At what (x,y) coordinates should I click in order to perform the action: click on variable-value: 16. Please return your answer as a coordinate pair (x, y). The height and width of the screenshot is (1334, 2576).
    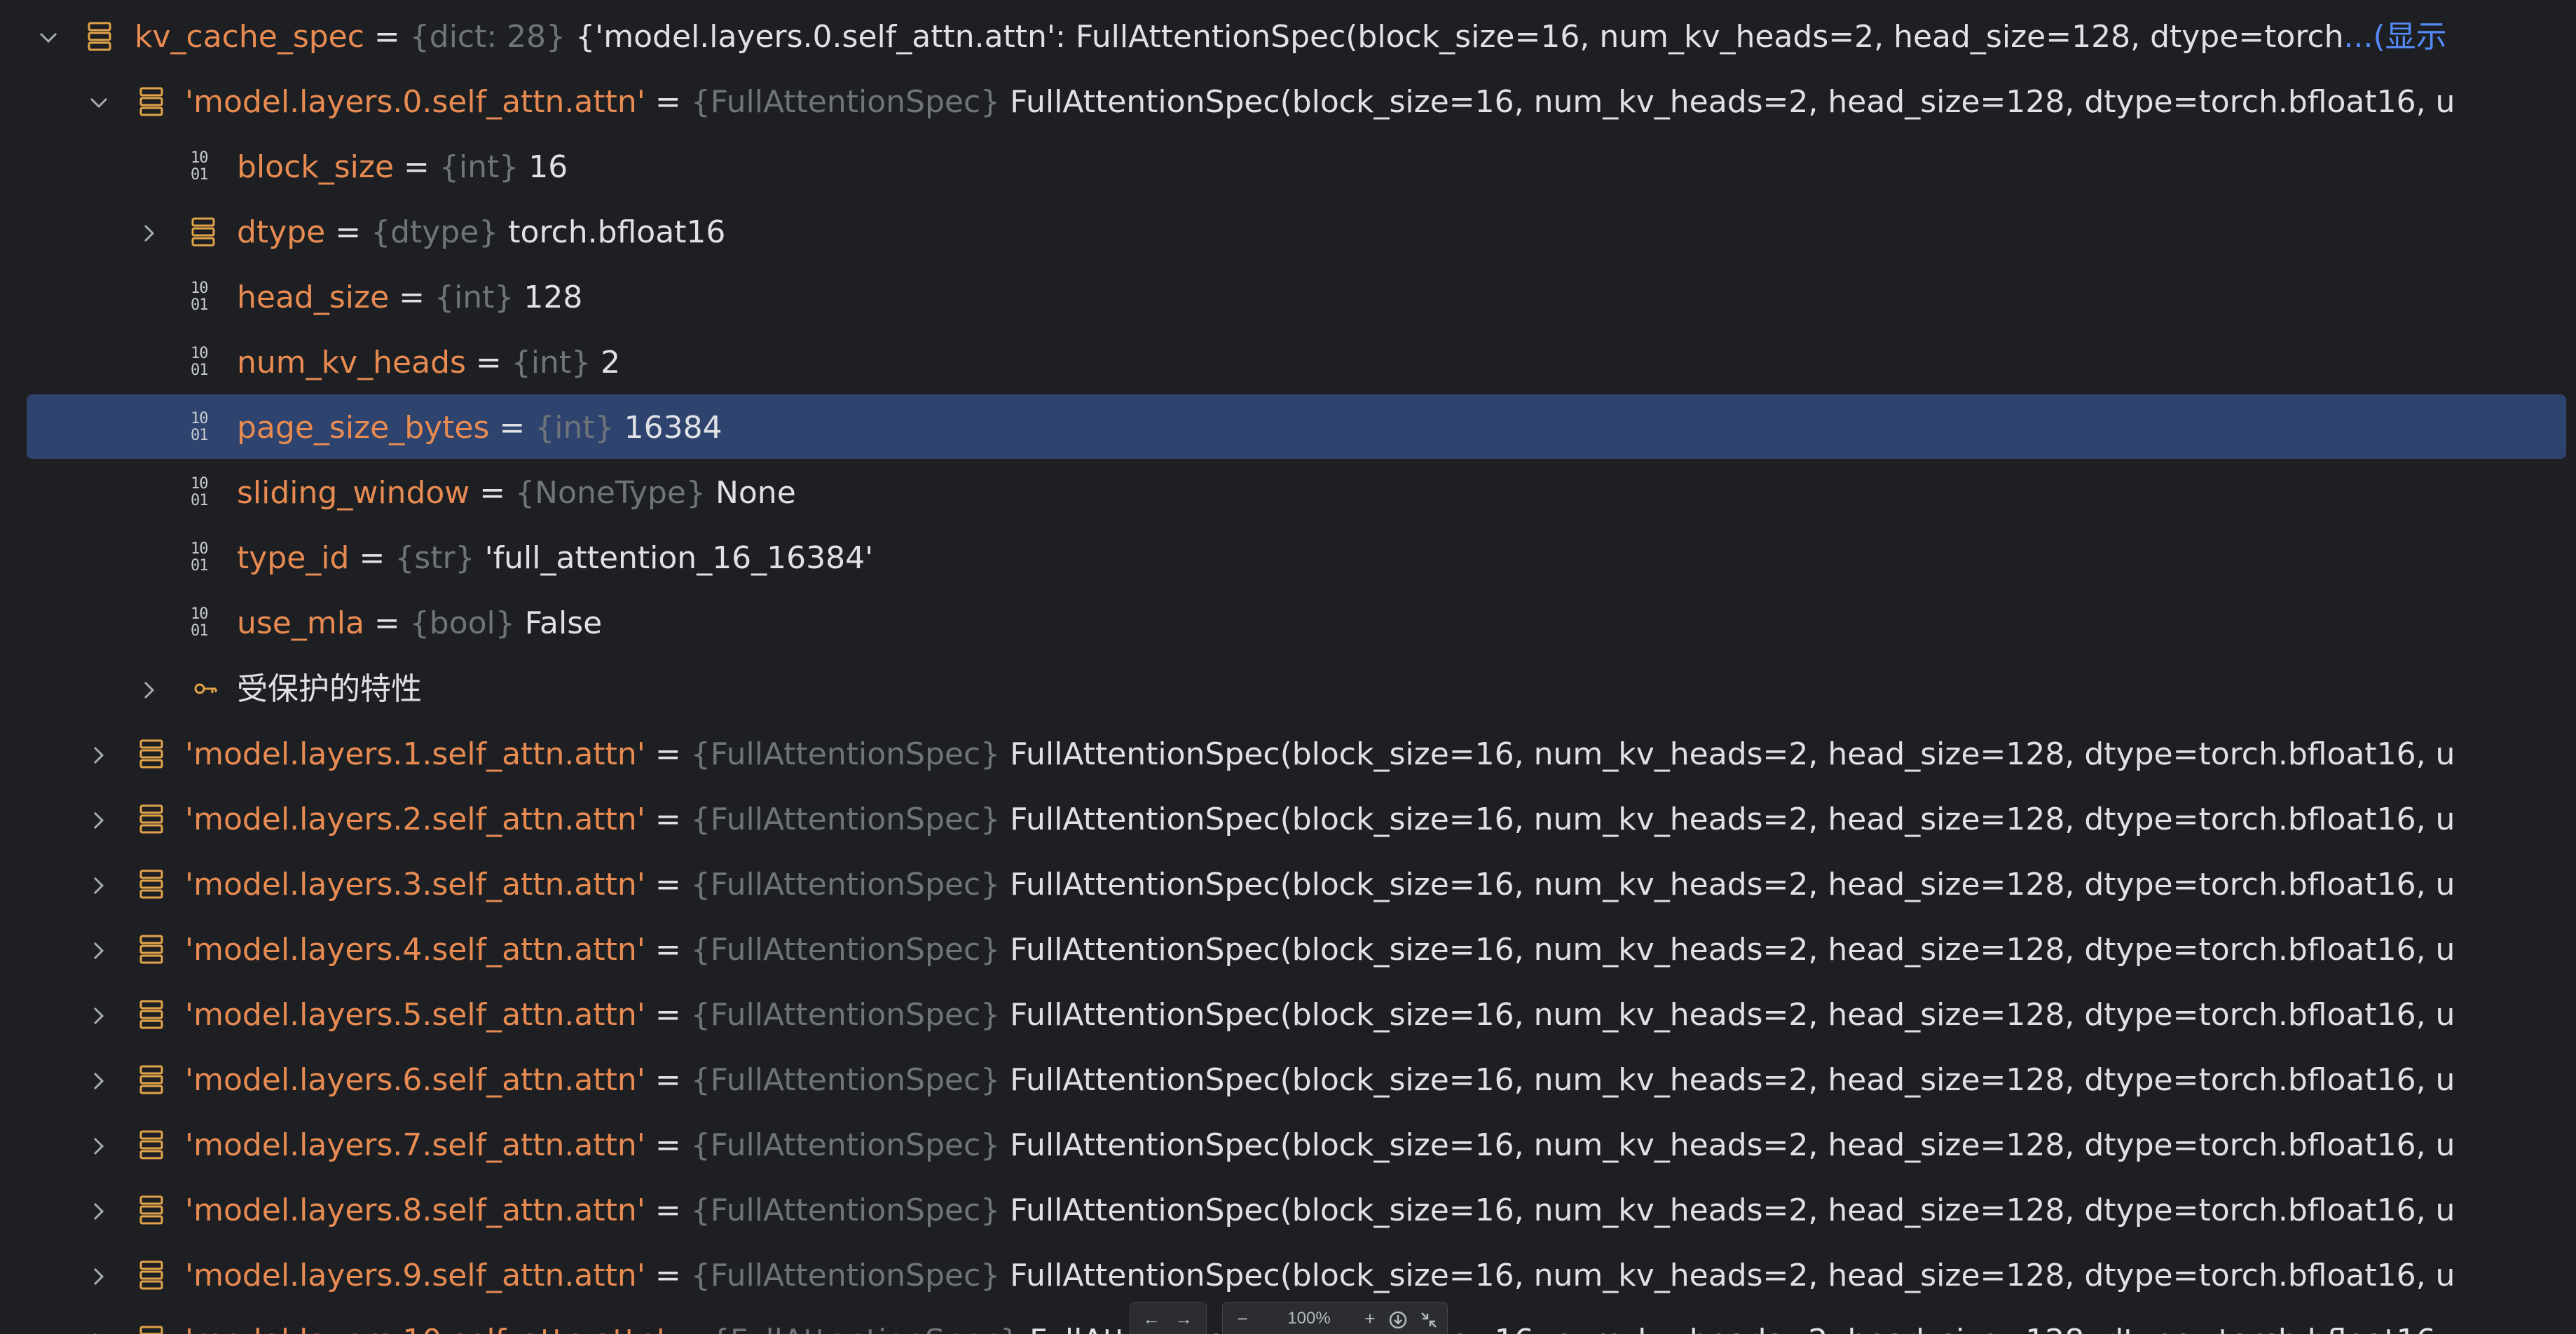
    Looking at the image, I should click on (548, 167).